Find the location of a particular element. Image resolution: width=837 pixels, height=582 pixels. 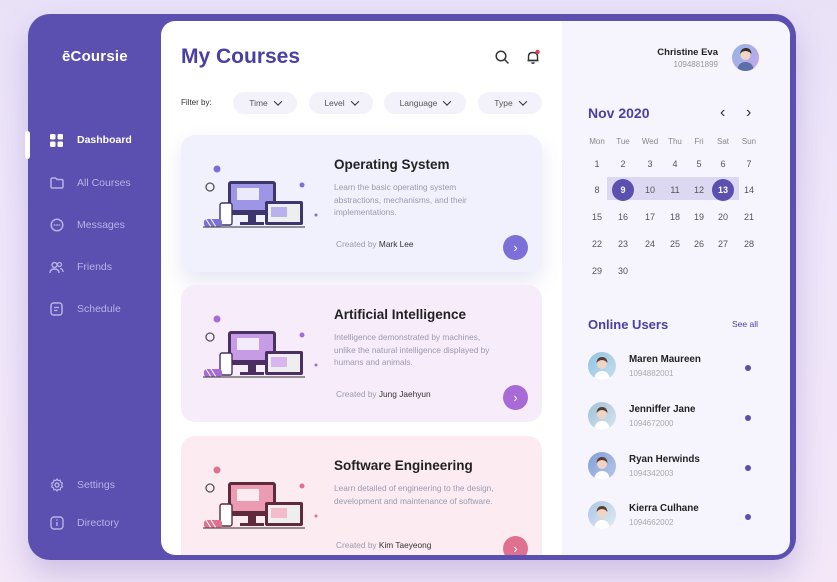

see-all-link: See all is located at coordinates (745, 324).